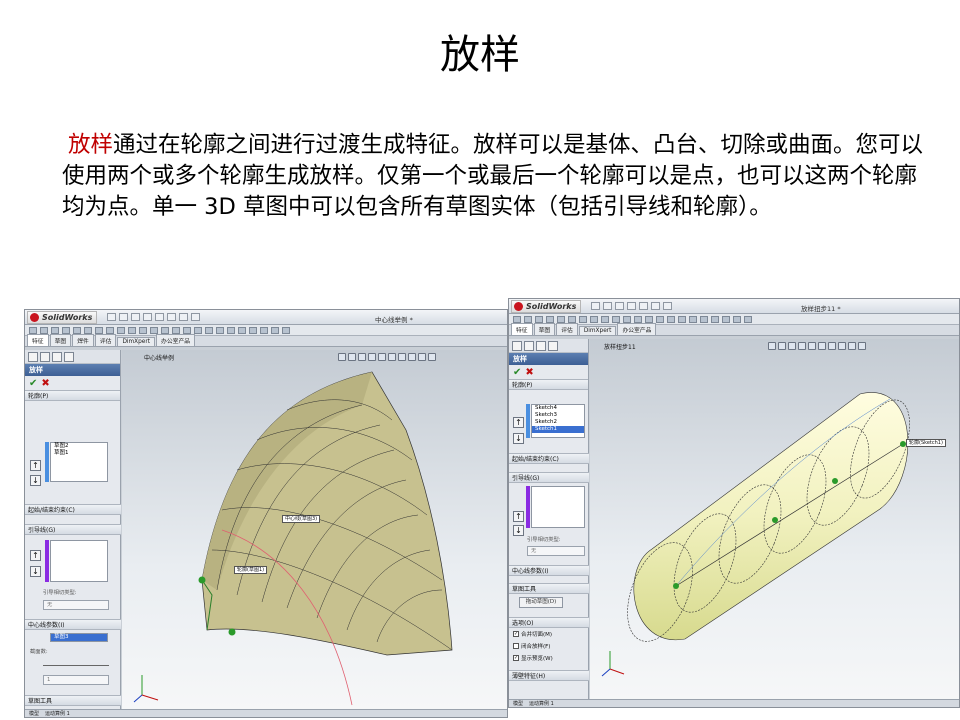 Image resolution: width=960 pixels, height=720 pixels. What do you see at coordinates (69, 356) in the screenshot?
I see `dim-manager-icon` at bounding box center [69, 356].